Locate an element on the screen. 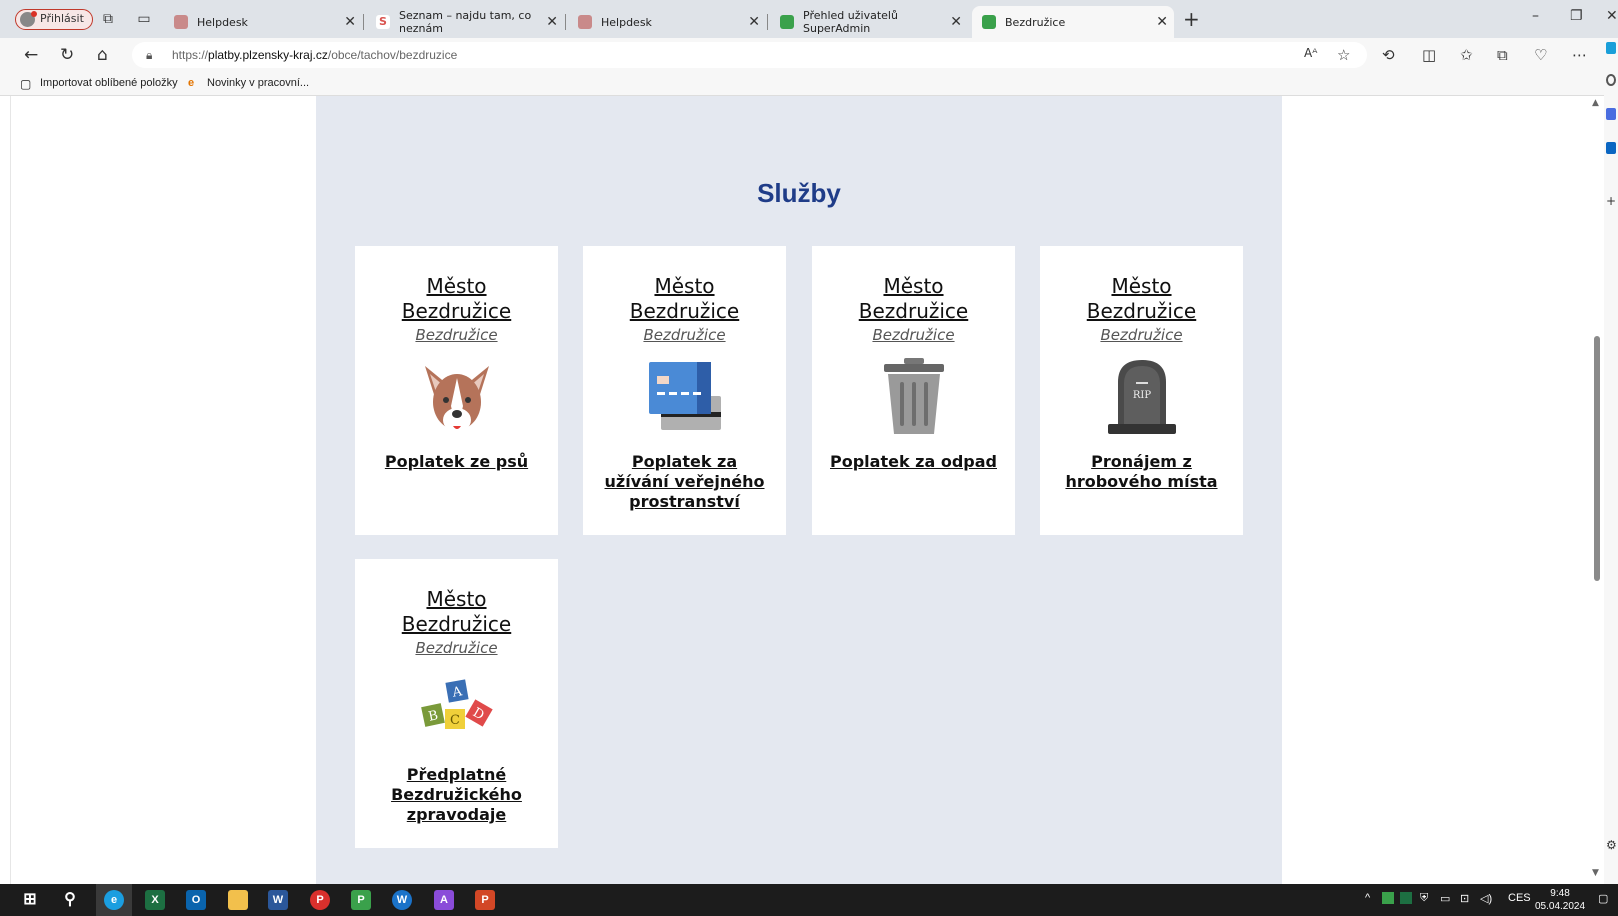 The height and width of the screenshot is (916, 1618). refresh-icon: ↻ is located at coordinates (67, 55).